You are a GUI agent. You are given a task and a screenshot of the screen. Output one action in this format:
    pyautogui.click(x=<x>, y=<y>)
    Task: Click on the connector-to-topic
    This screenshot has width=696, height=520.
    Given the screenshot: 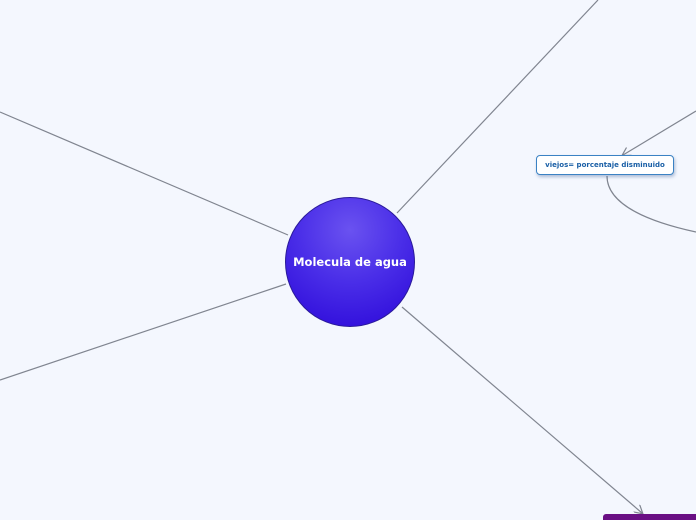 What is the action you would take?
    pyautogui.click(x=659, y=132)
    